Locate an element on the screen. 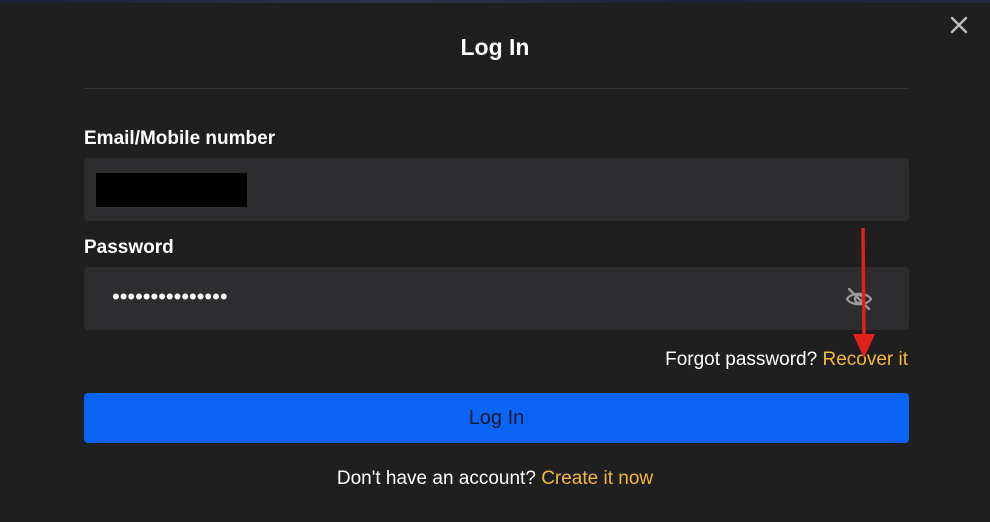 This screenshot has width=990, height=522. annotation-arrow-icon is located at coordinates (864, 292).